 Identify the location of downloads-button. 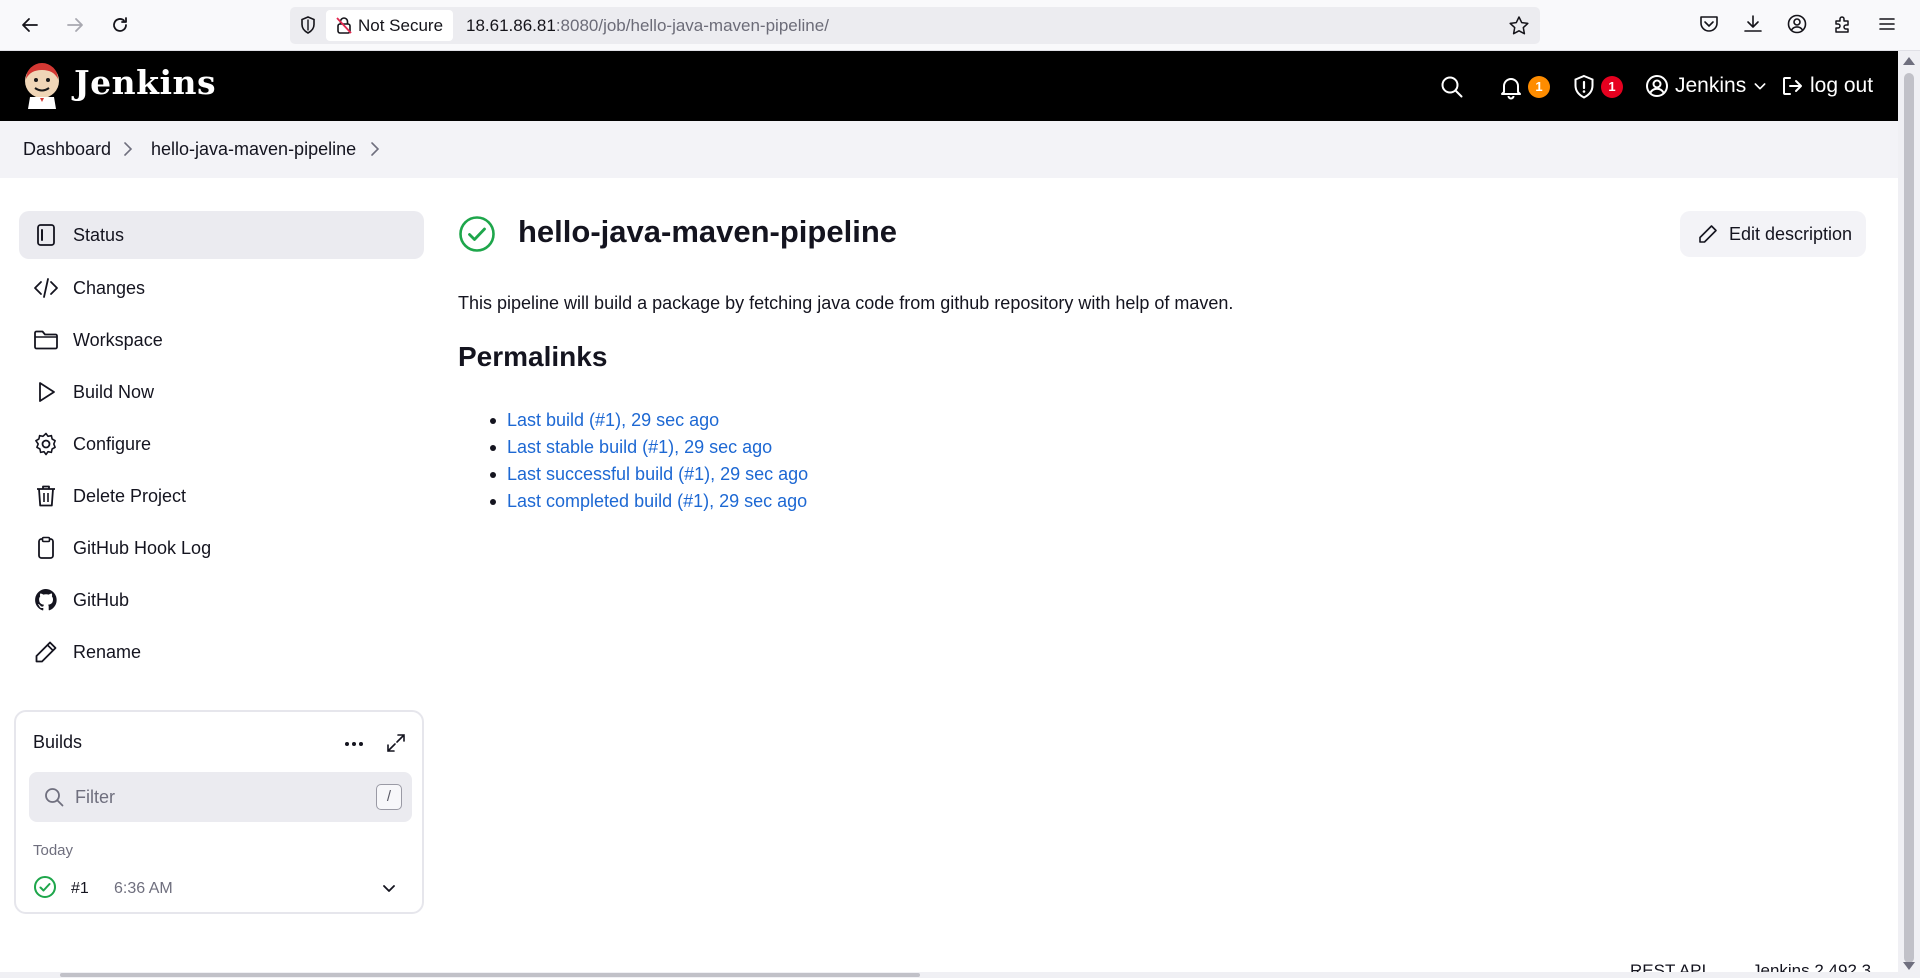
(1754, 25).